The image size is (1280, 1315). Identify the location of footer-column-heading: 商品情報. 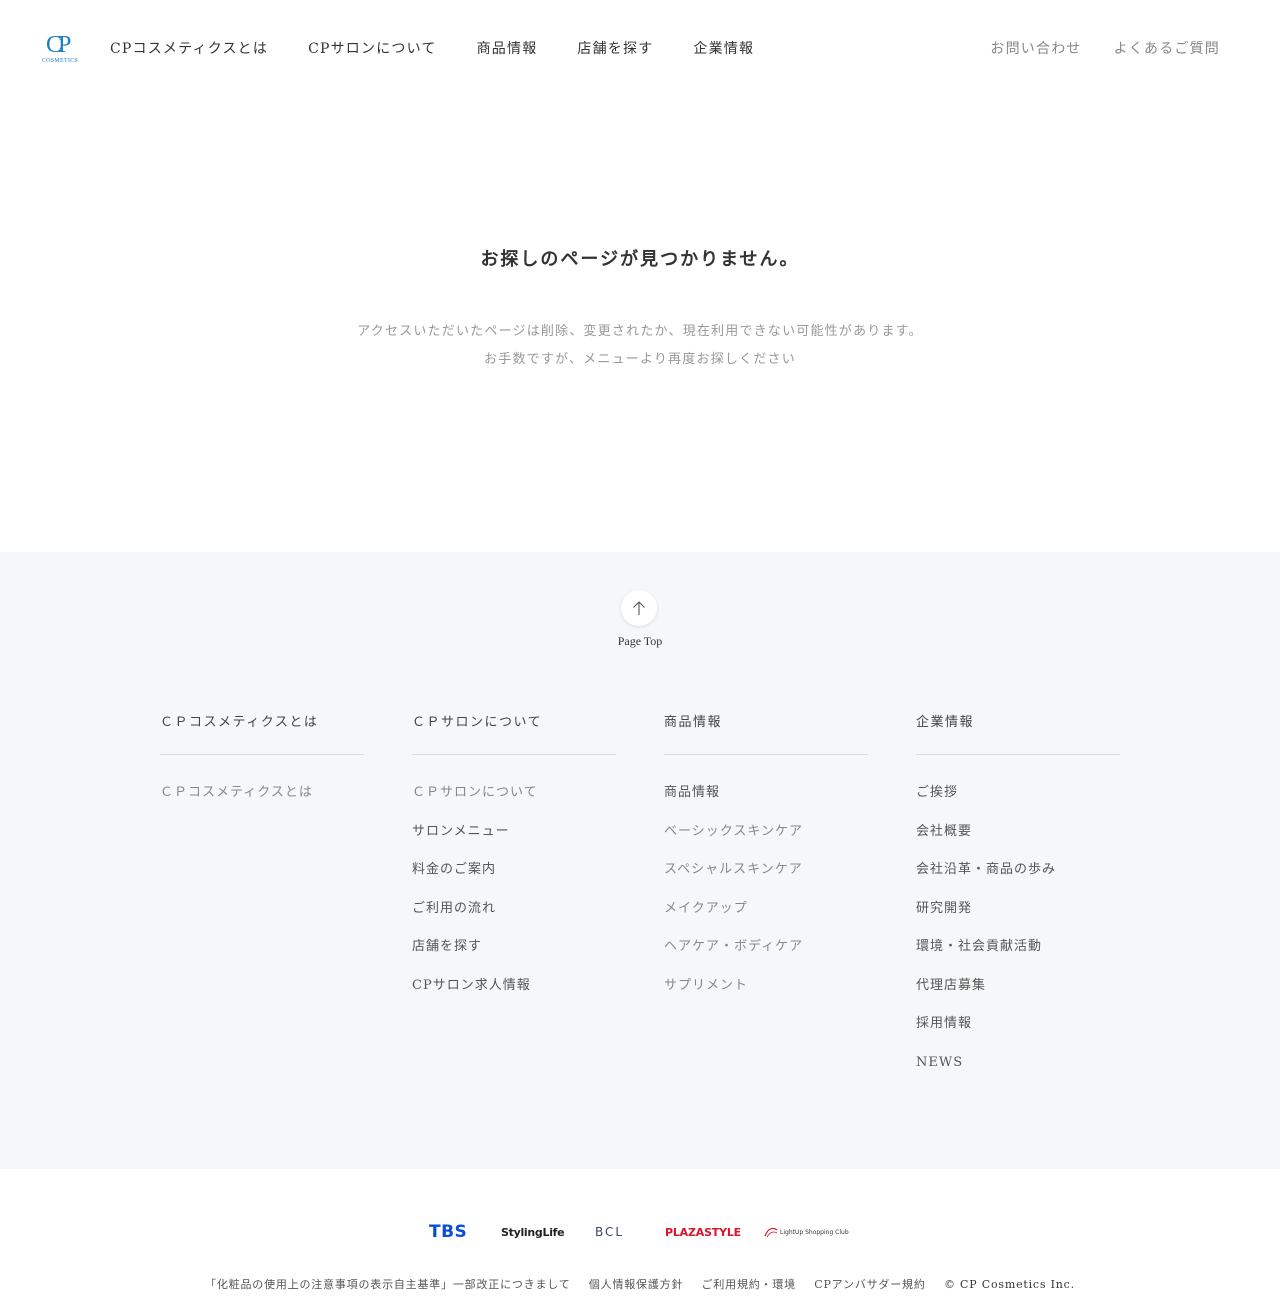
(766, 731).